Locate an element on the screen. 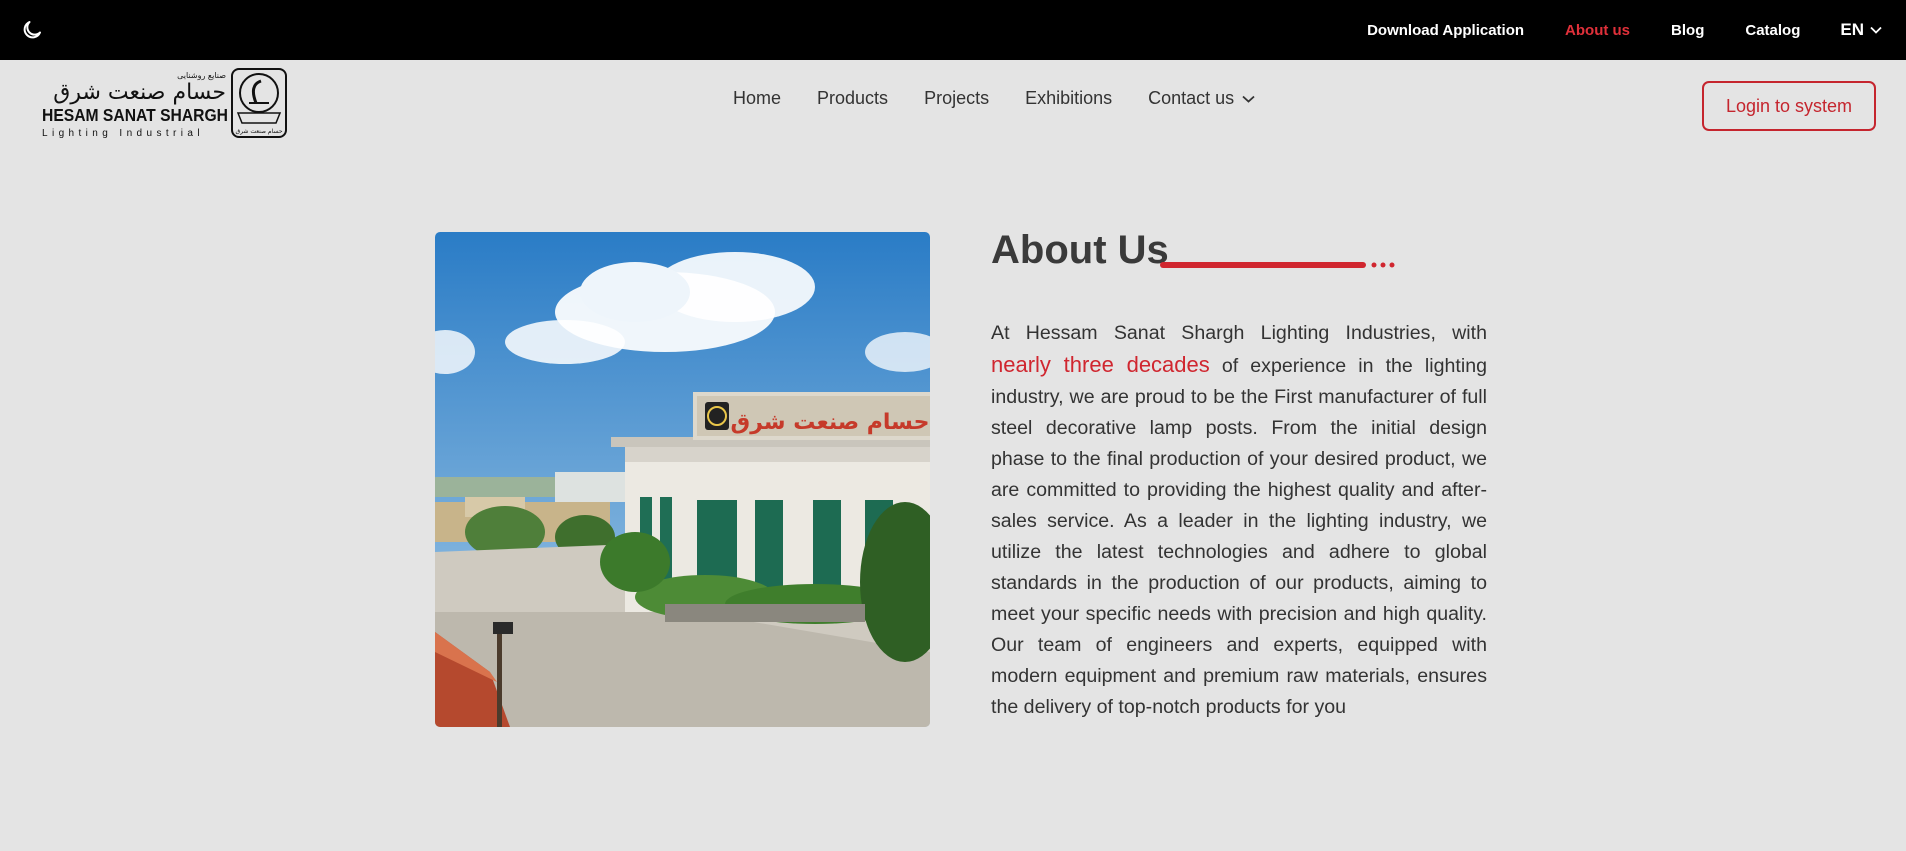 The height and width of the screenshot is (851, 1906). language-label: EN is located at coordinates (1852, 29).